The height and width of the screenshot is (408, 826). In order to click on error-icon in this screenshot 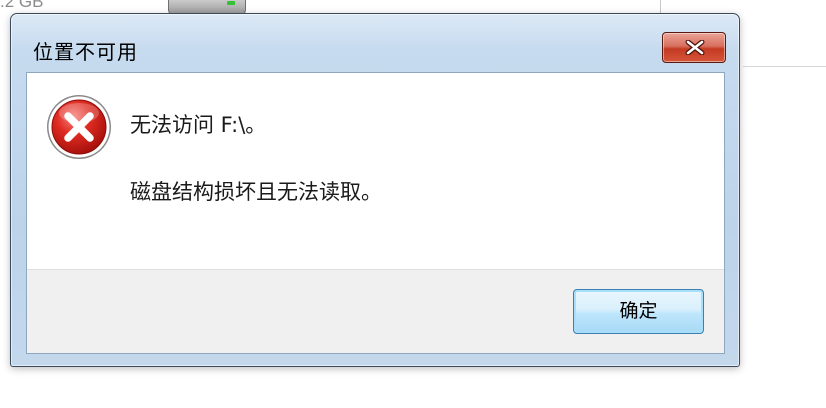, I will do `click(79, 127)`.